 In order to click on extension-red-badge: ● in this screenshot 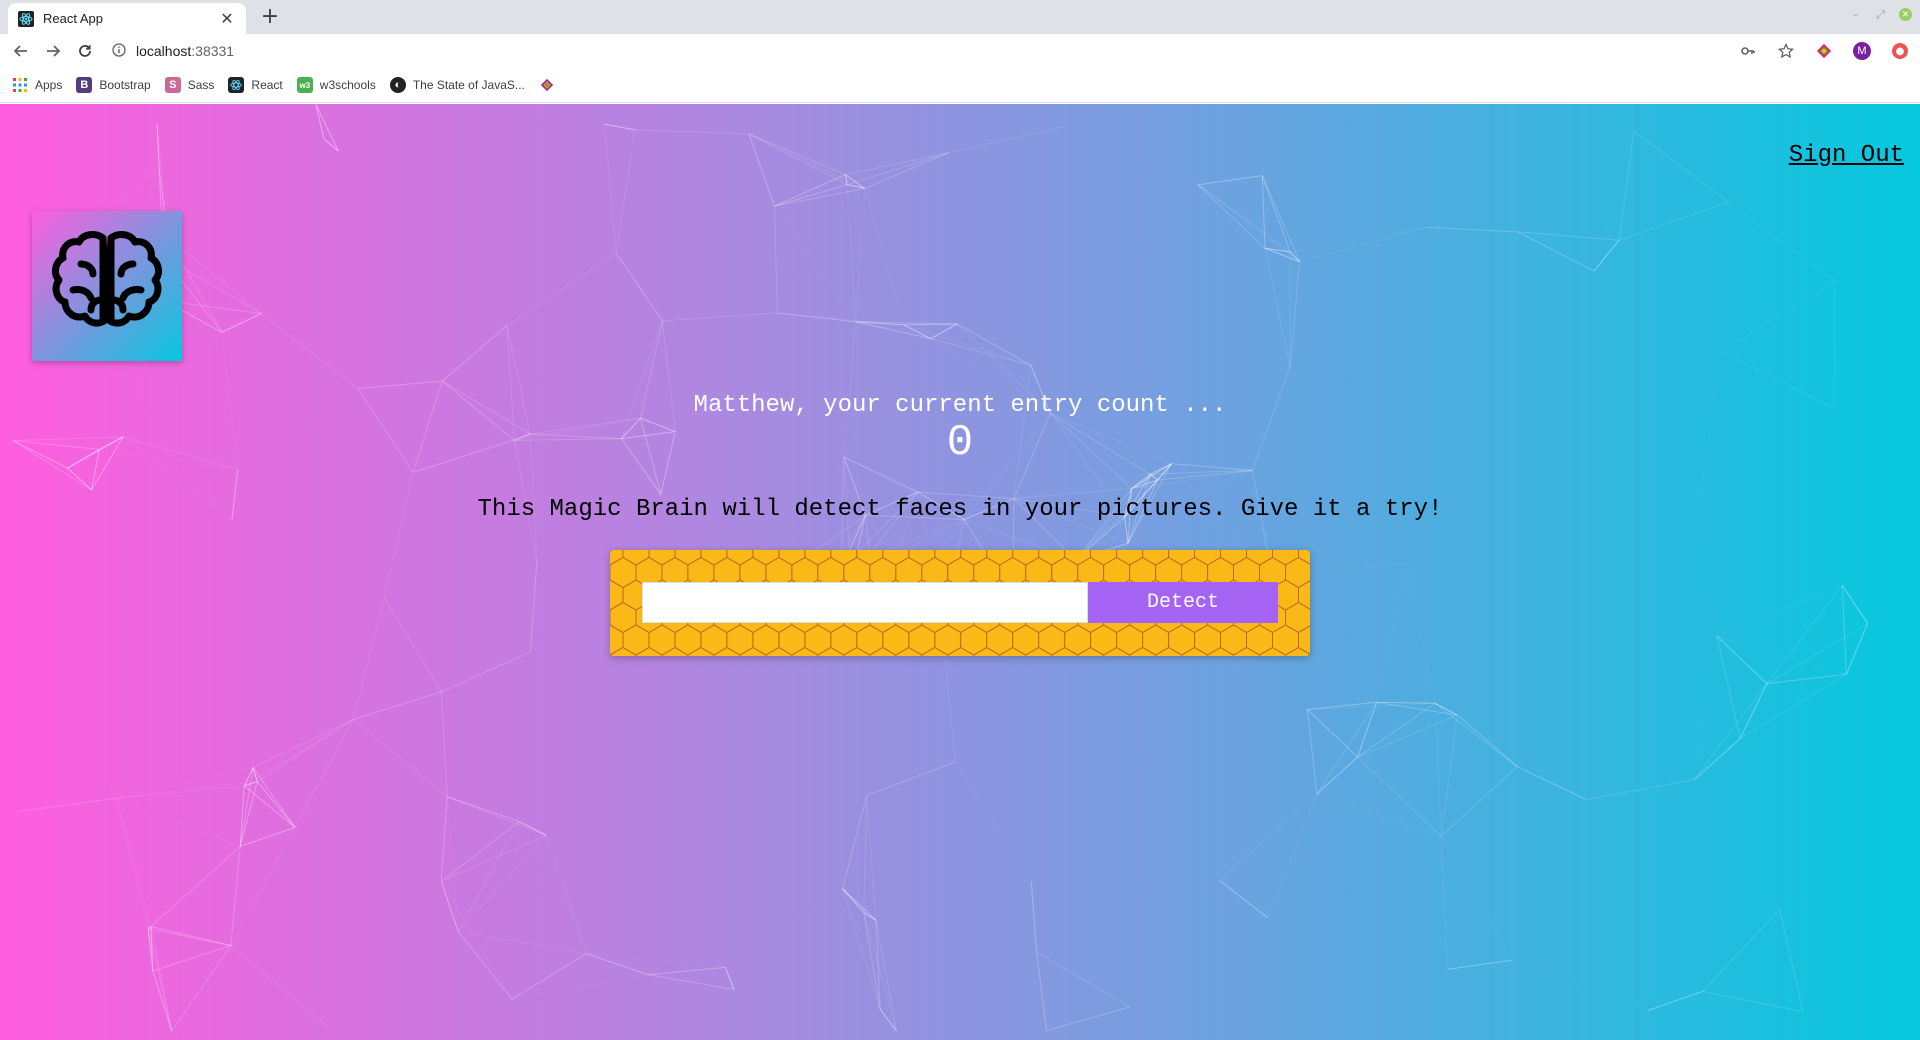, I will do `click(1900, 51)`.